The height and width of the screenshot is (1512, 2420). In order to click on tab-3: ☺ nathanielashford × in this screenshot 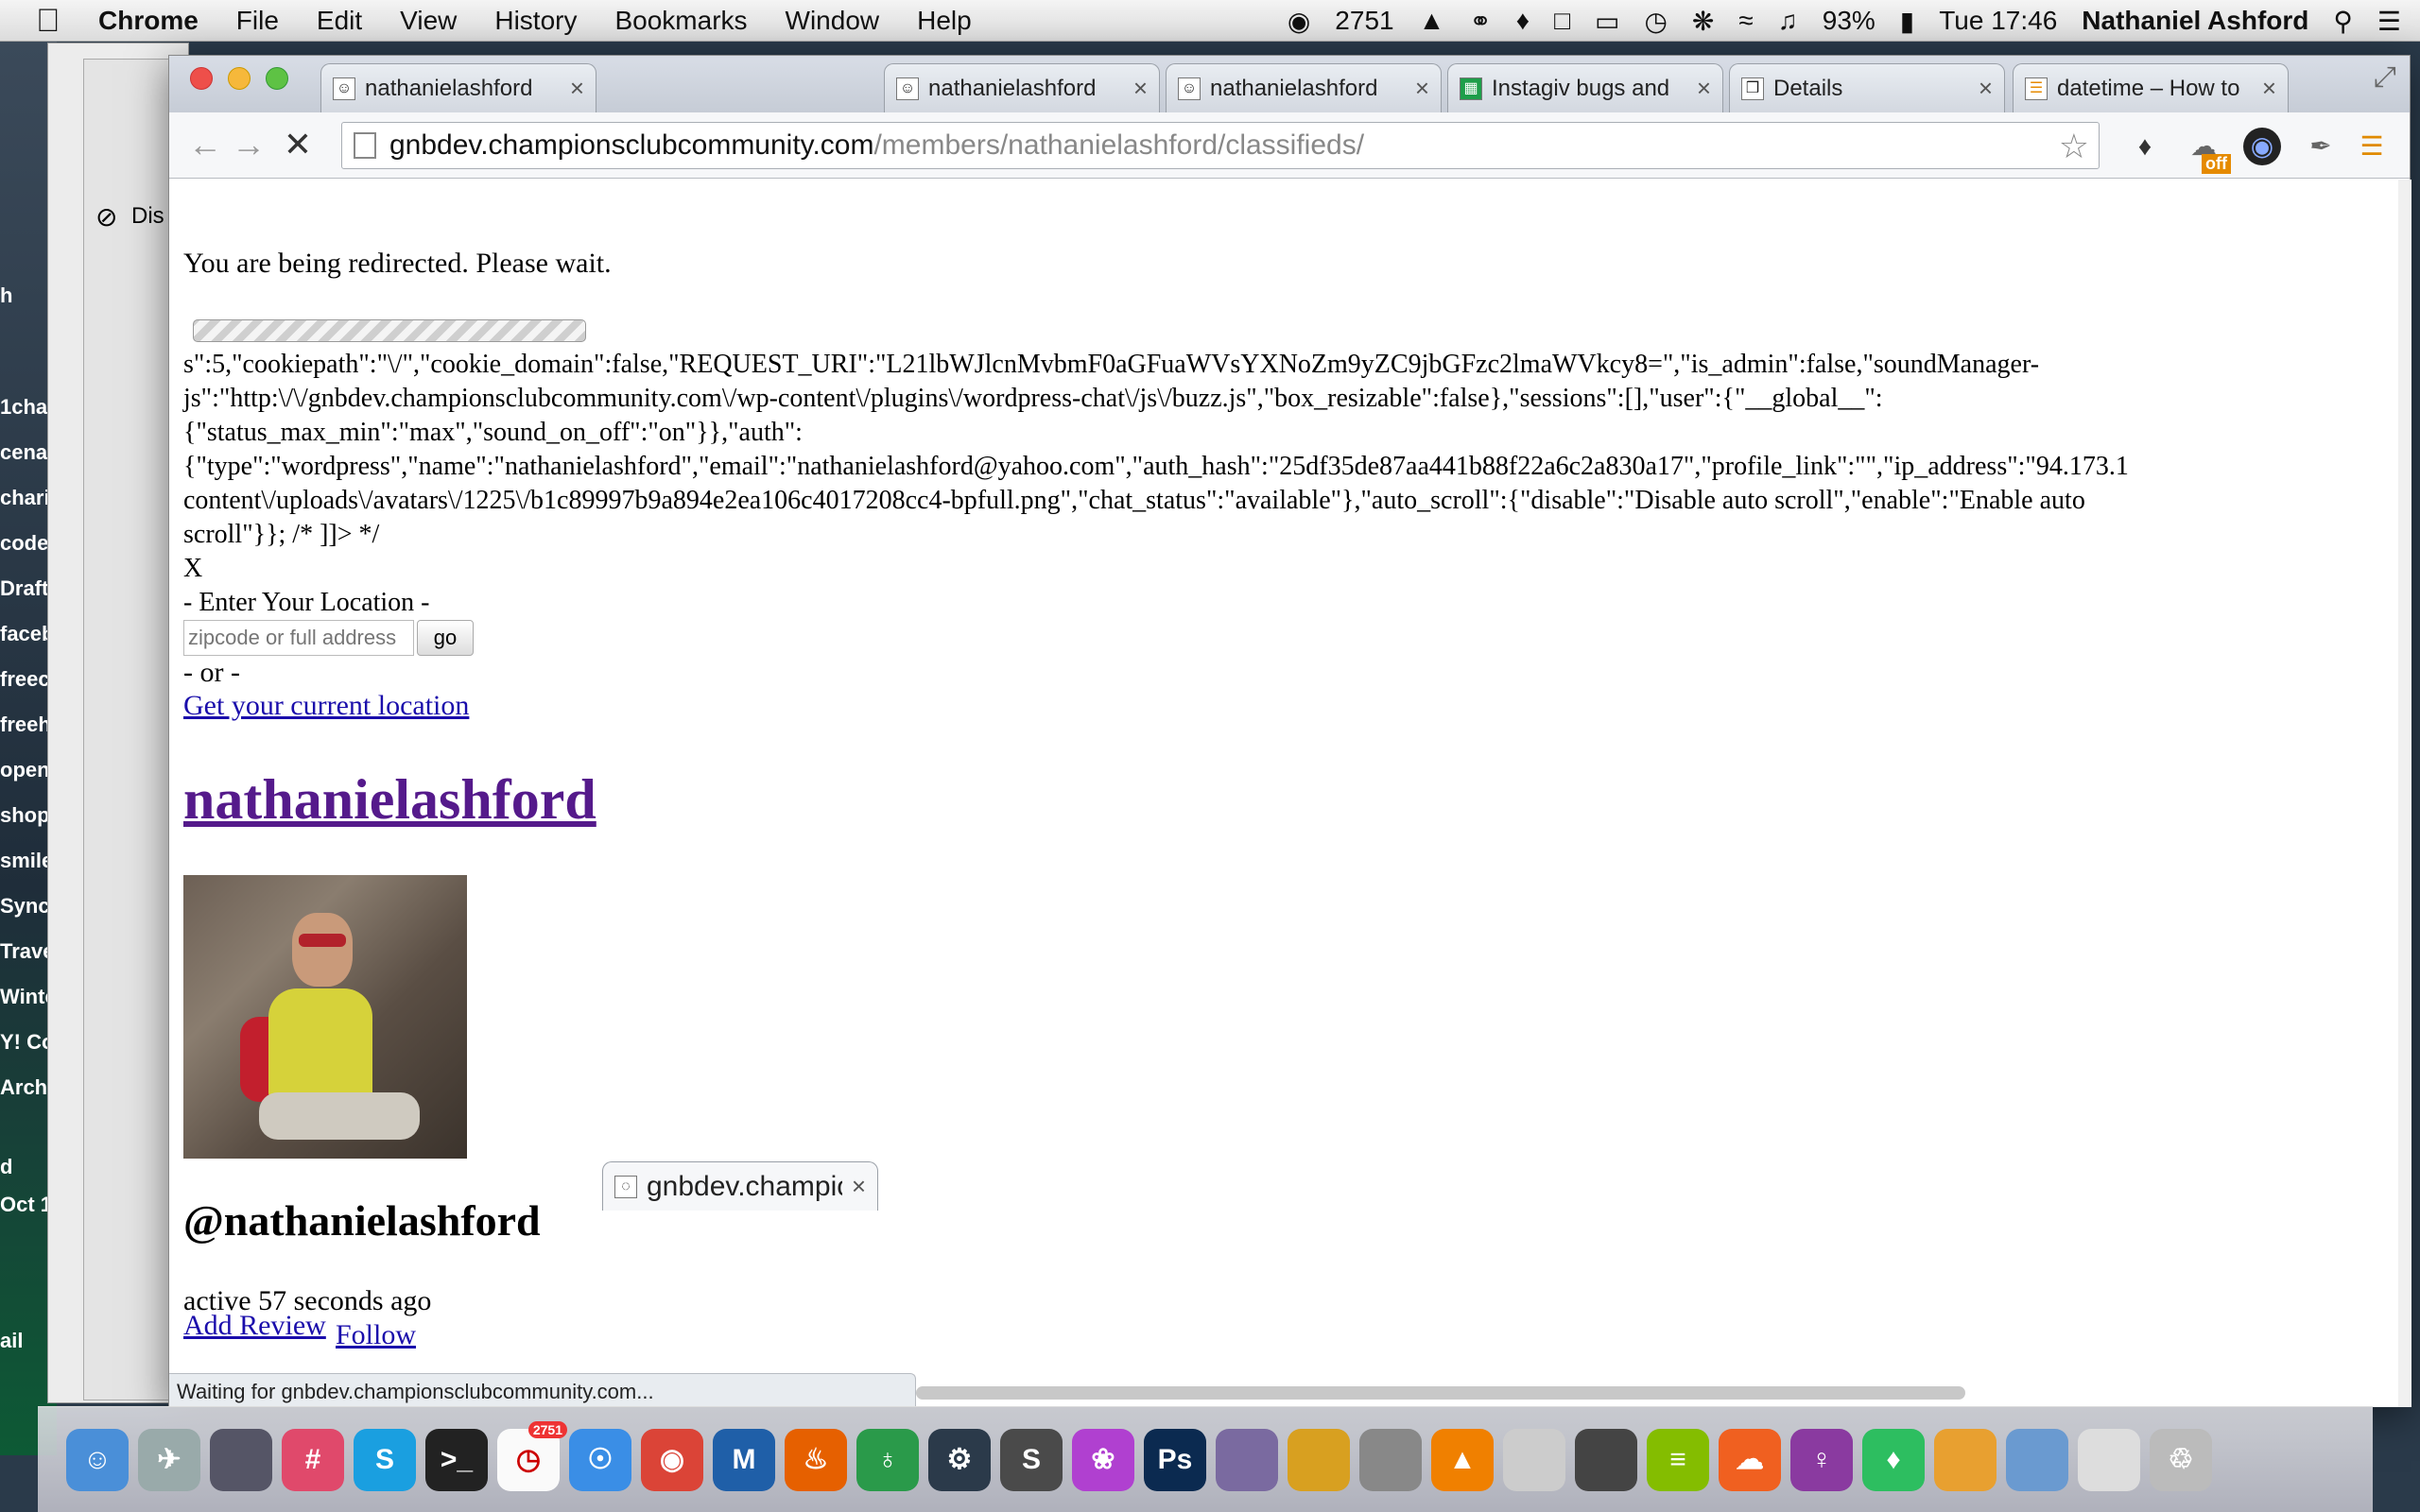, I will do `click(1022, 87)`.